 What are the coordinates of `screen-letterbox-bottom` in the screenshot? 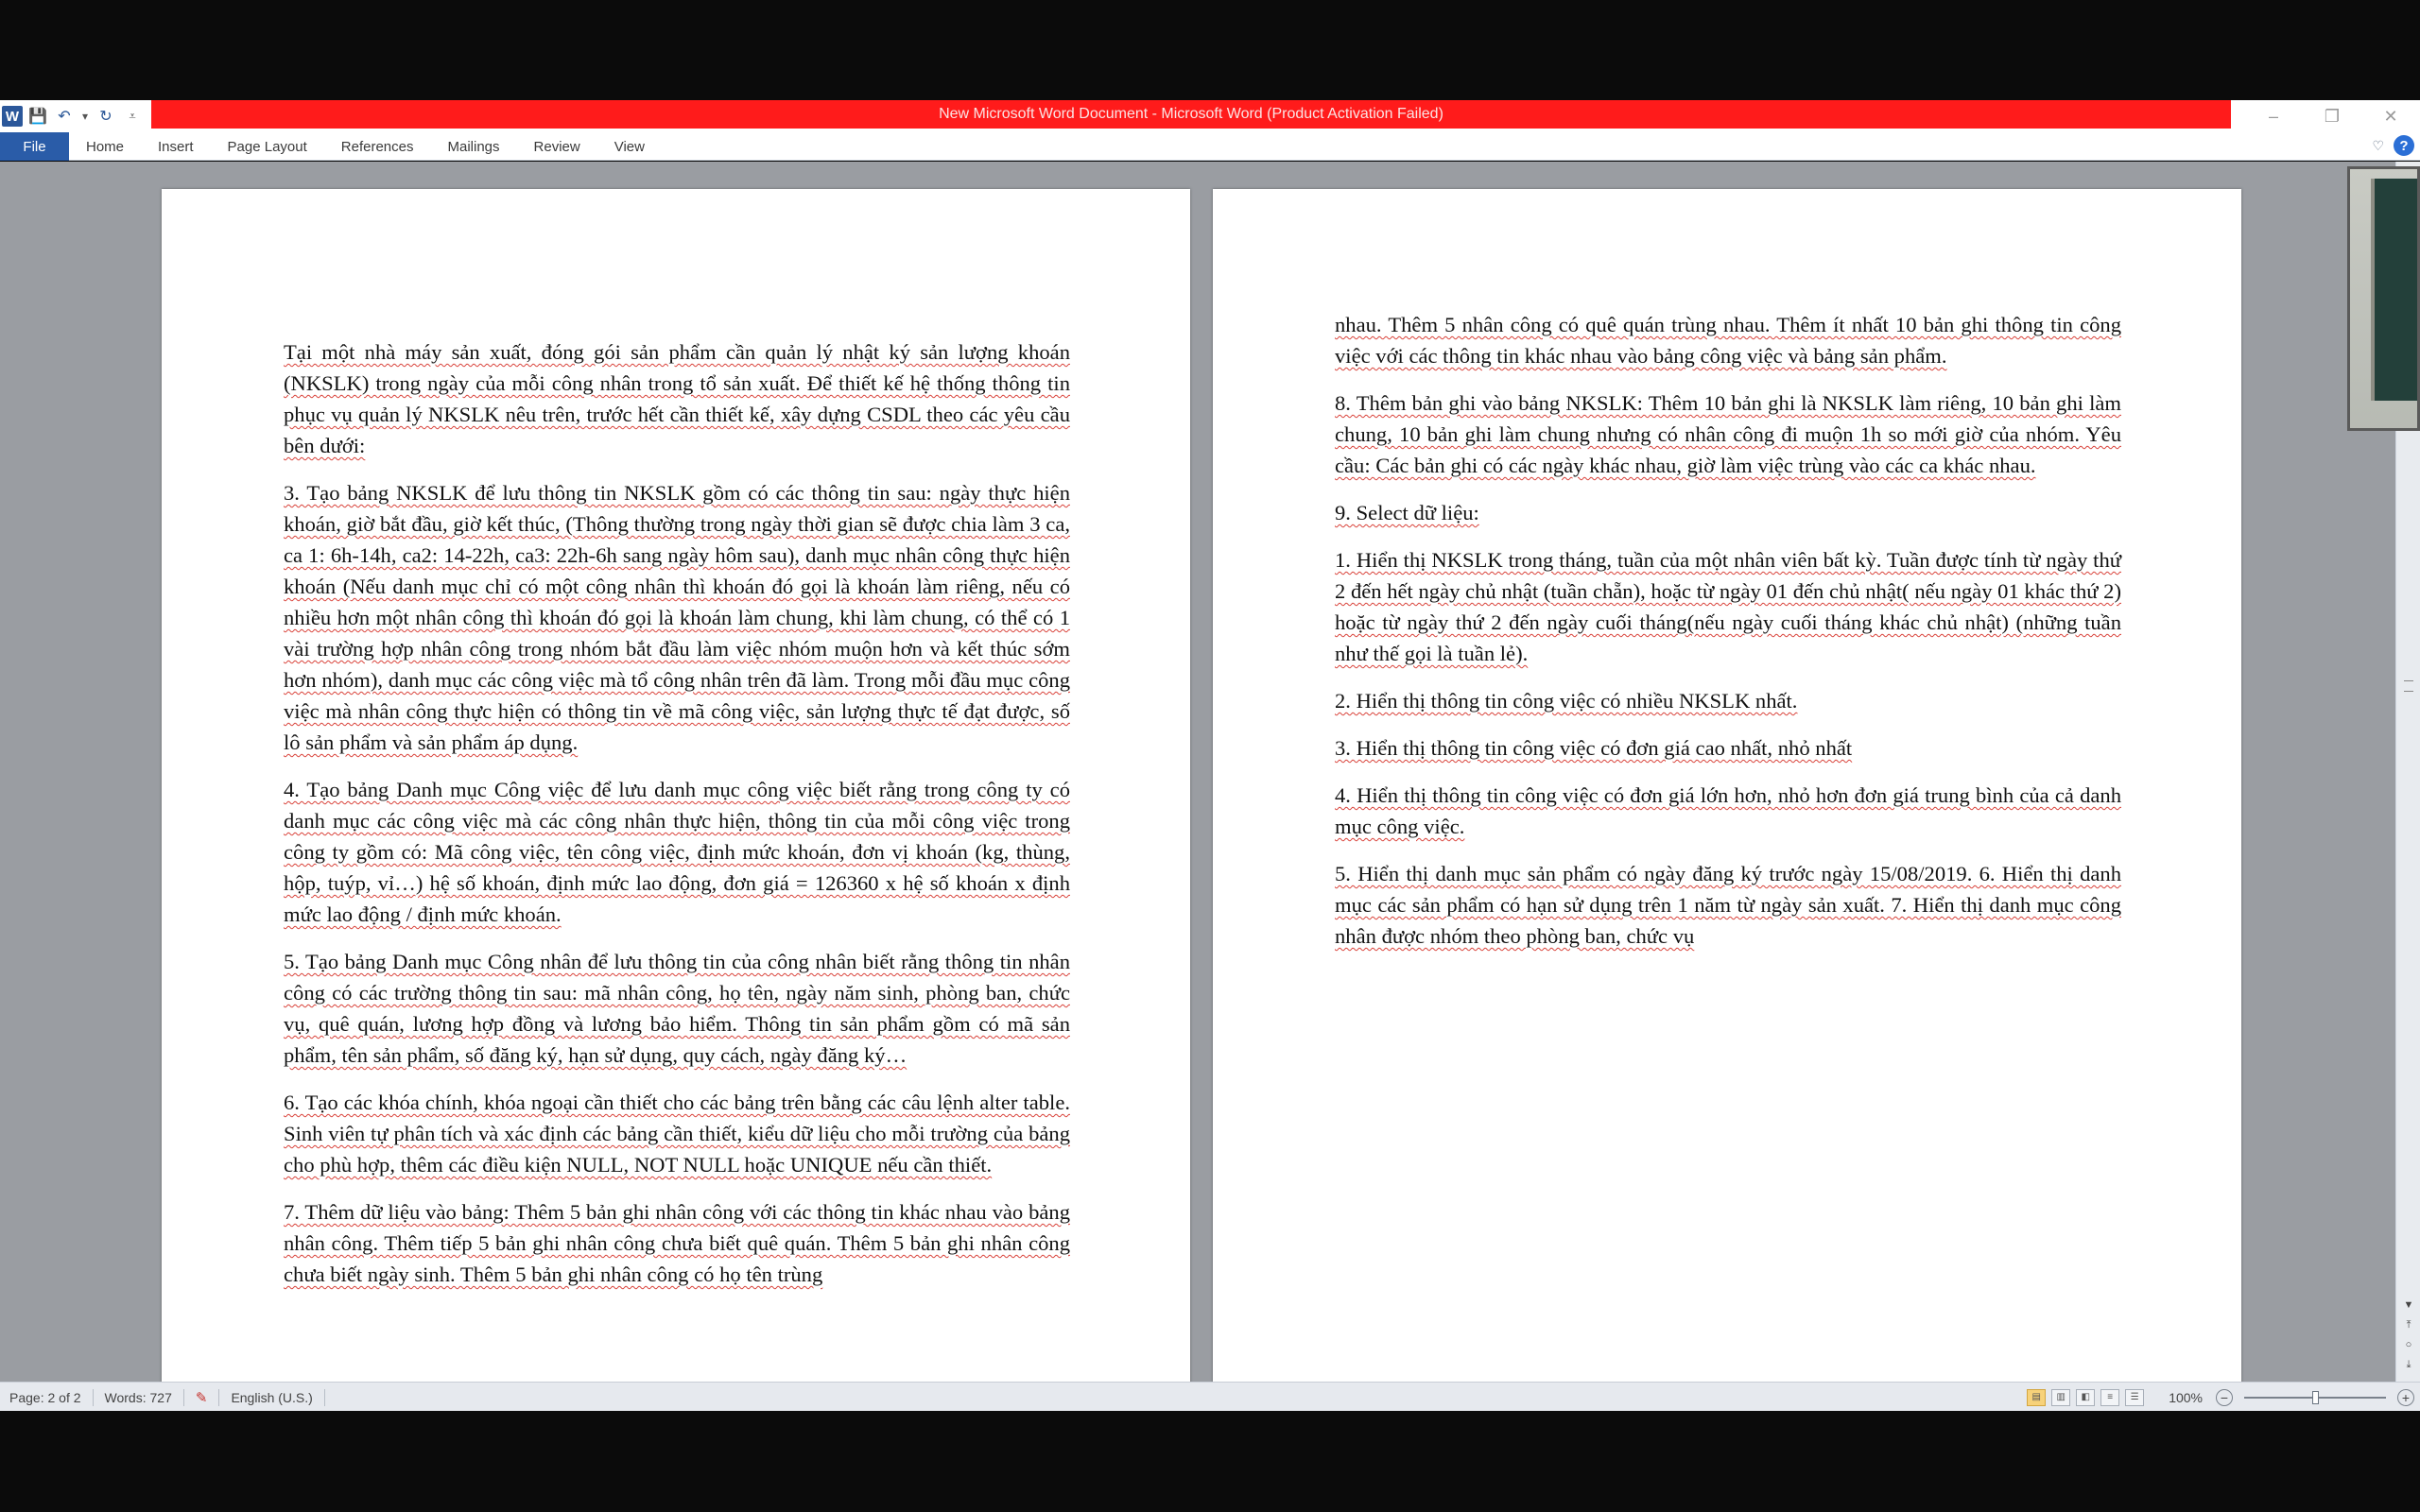 It's located at (1210, 1461).